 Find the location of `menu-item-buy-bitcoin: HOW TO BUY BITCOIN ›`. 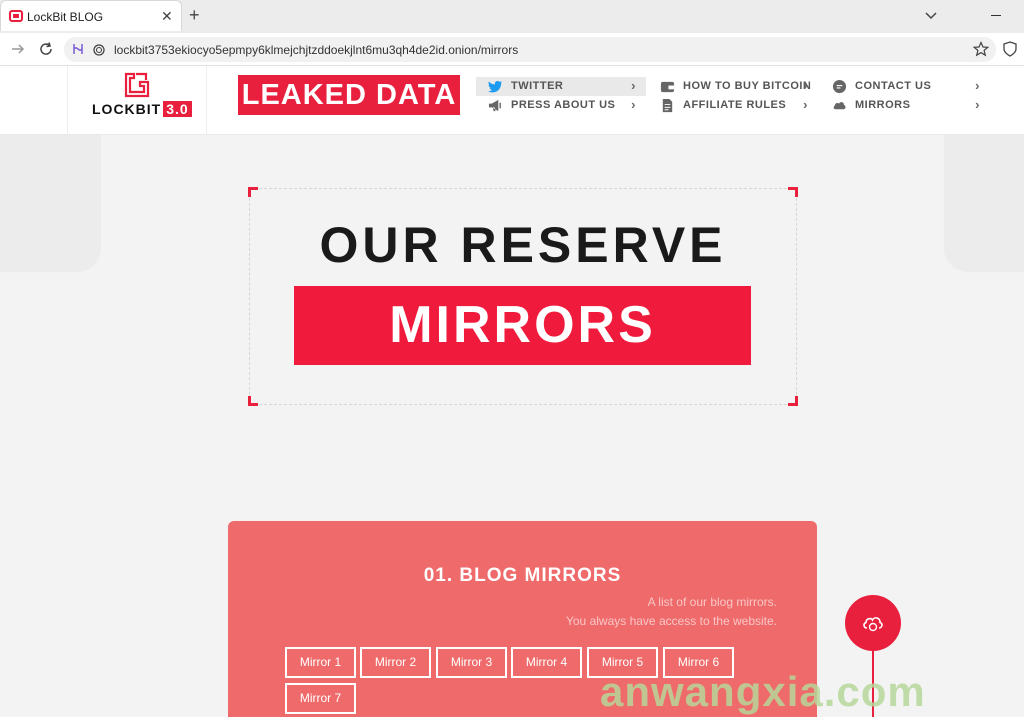

menu-item-buy-bitcoin: HOW TO BUY BITCOIN › is located at coordinates (733, 86).